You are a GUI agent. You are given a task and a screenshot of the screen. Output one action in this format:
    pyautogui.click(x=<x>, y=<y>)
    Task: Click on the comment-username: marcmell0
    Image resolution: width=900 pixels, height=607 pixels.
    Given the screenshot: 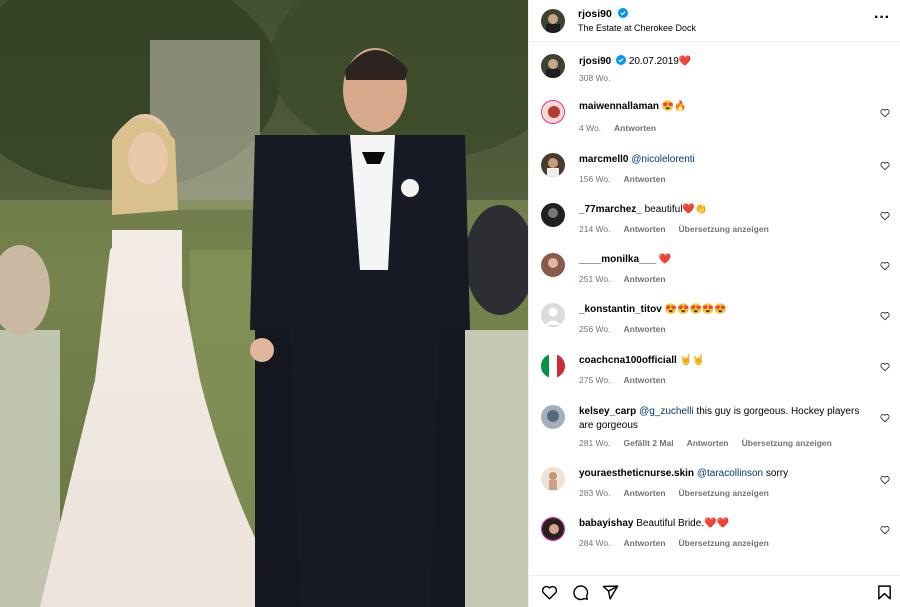 What is the action you would take?
    pyautogui.click(x=603, y=159)
    